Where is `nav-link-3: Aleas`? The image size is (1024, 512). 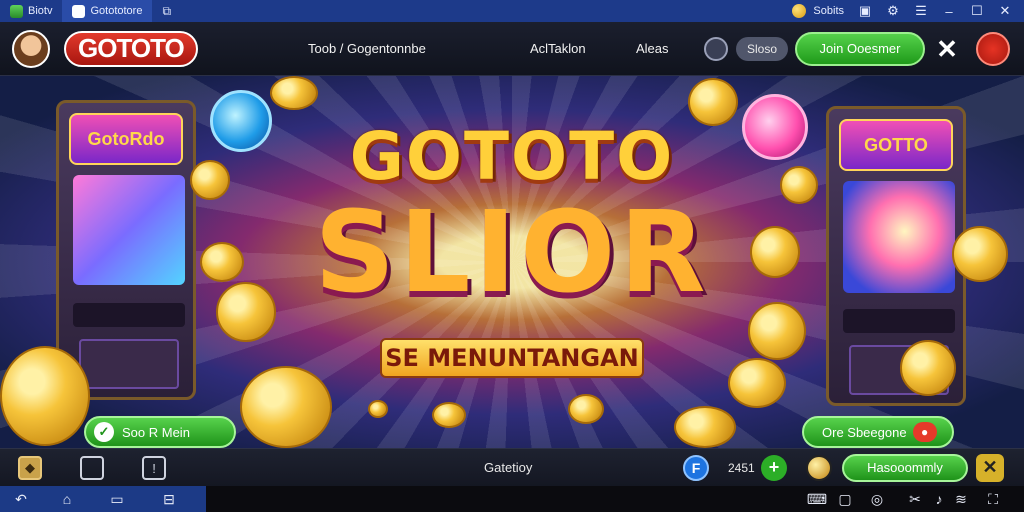
nav-link-3: Aleas is located at coordinates (652, 48).